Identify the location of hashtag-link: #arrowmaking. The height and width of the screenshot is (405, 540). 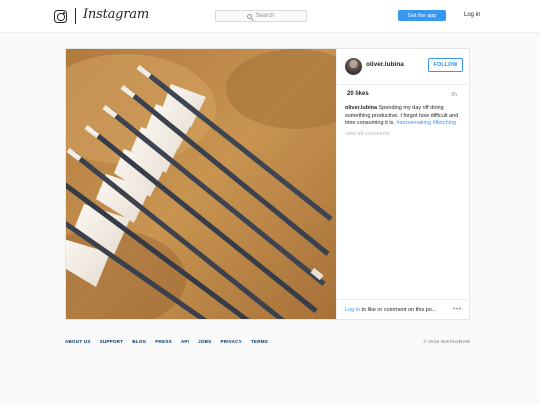
(413, 123).